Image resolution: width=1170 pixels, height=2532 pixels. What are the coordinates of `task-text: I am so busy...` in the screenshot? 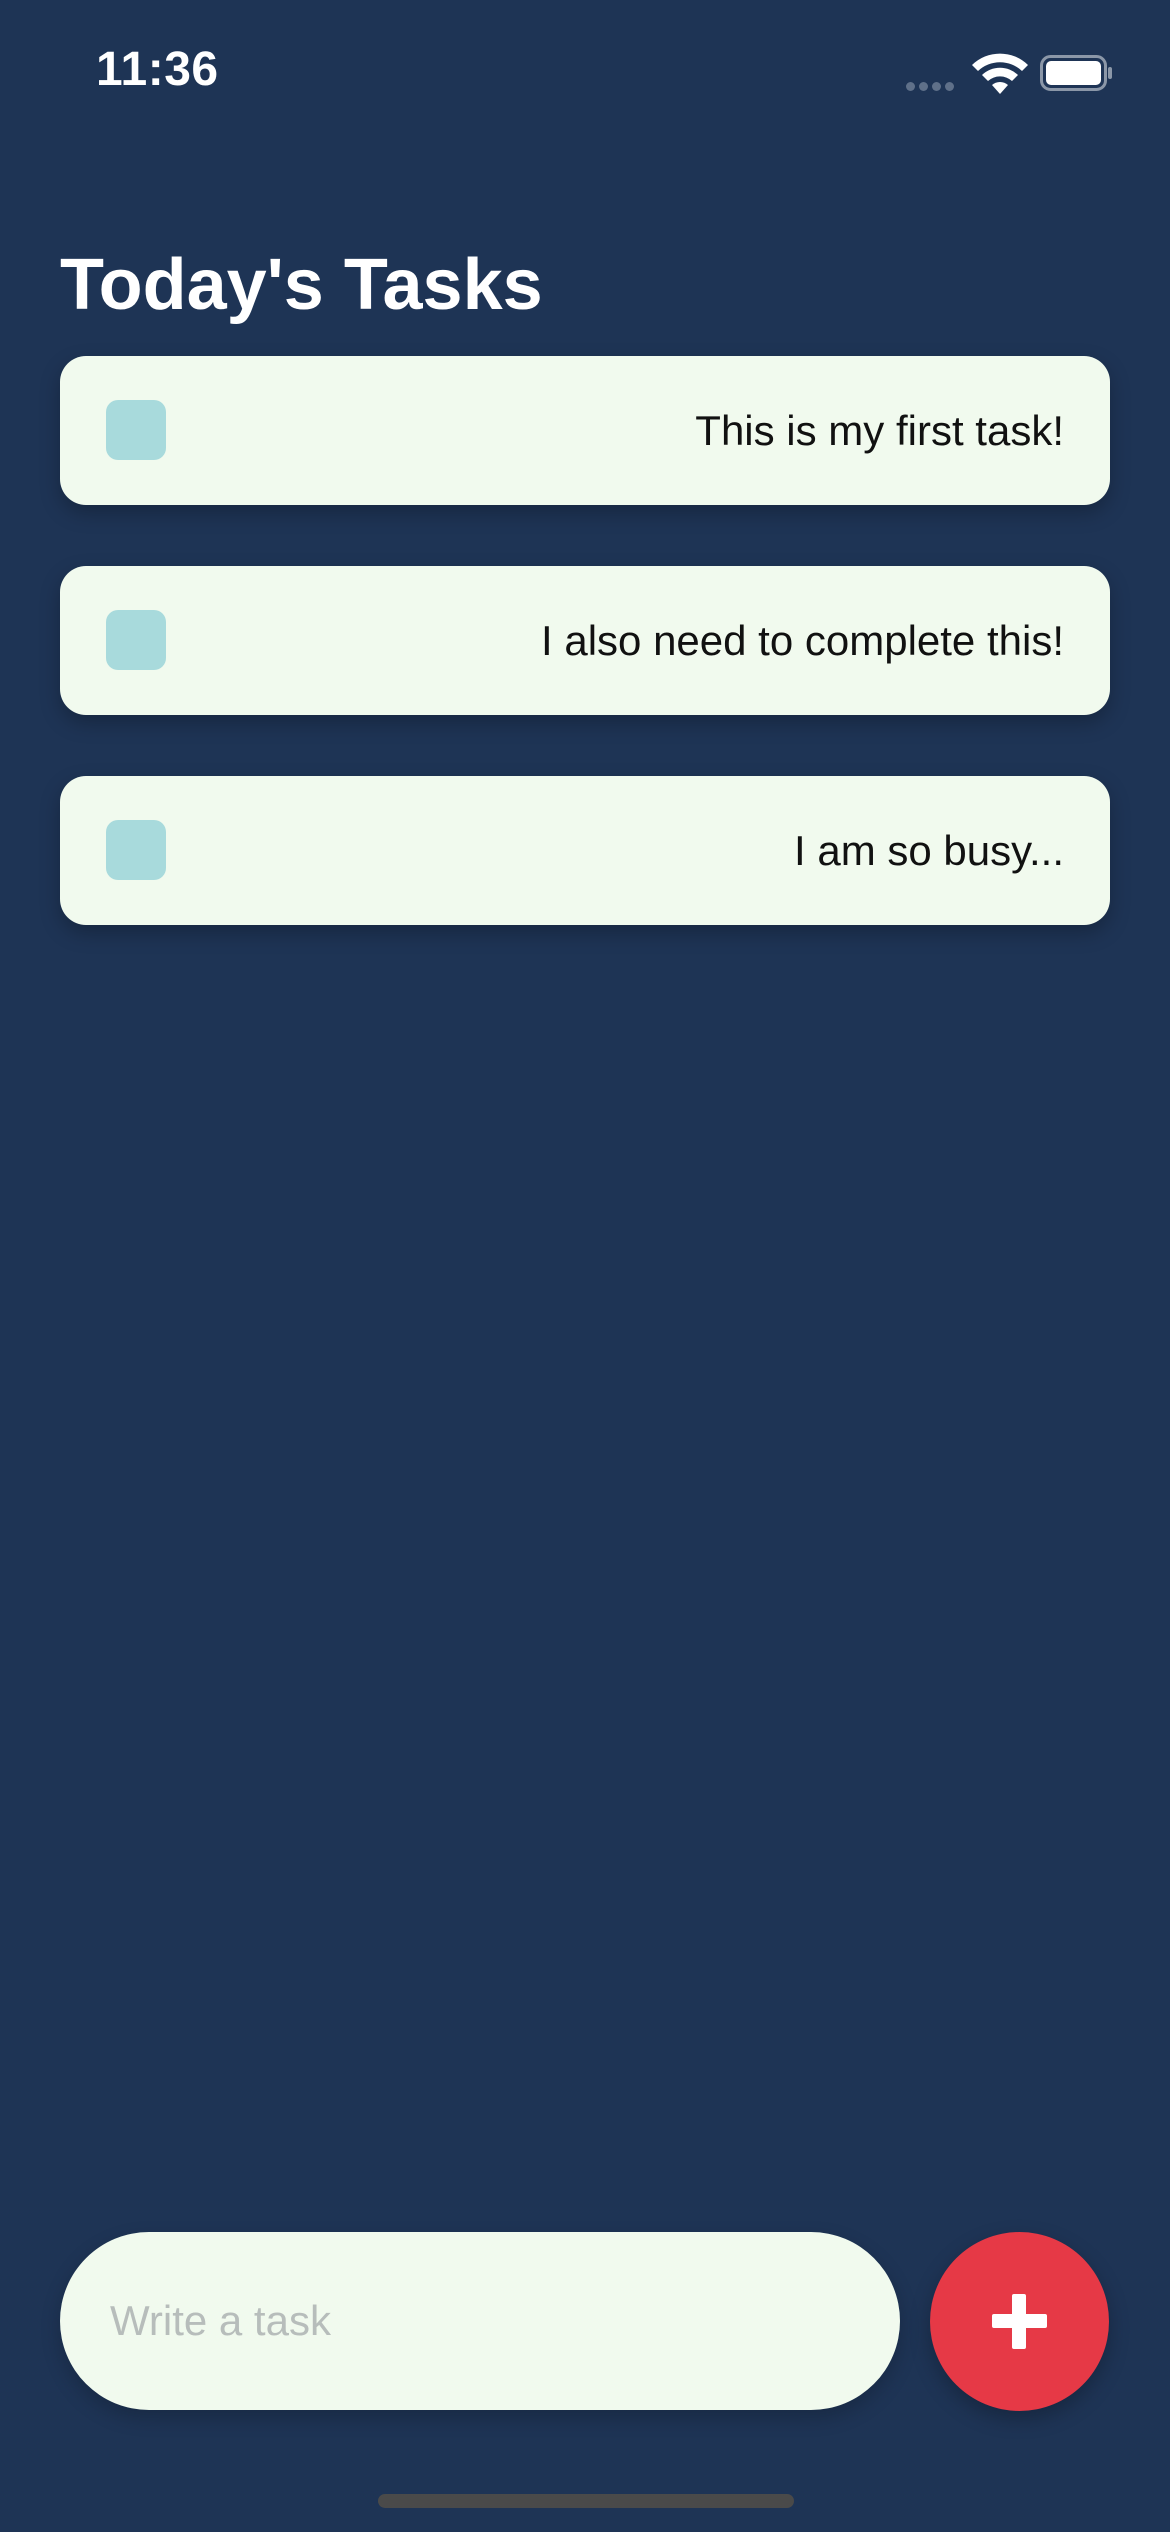 It's located at (929, 850).